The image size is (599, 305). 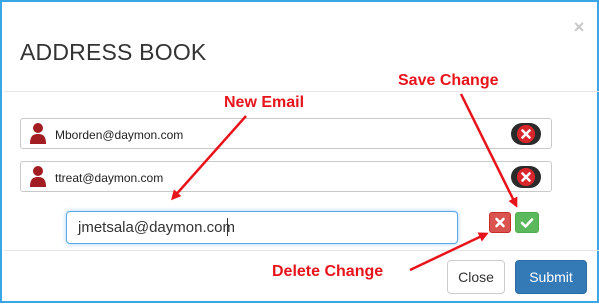 I want to click on header-divider, so click(x=301, y=91).